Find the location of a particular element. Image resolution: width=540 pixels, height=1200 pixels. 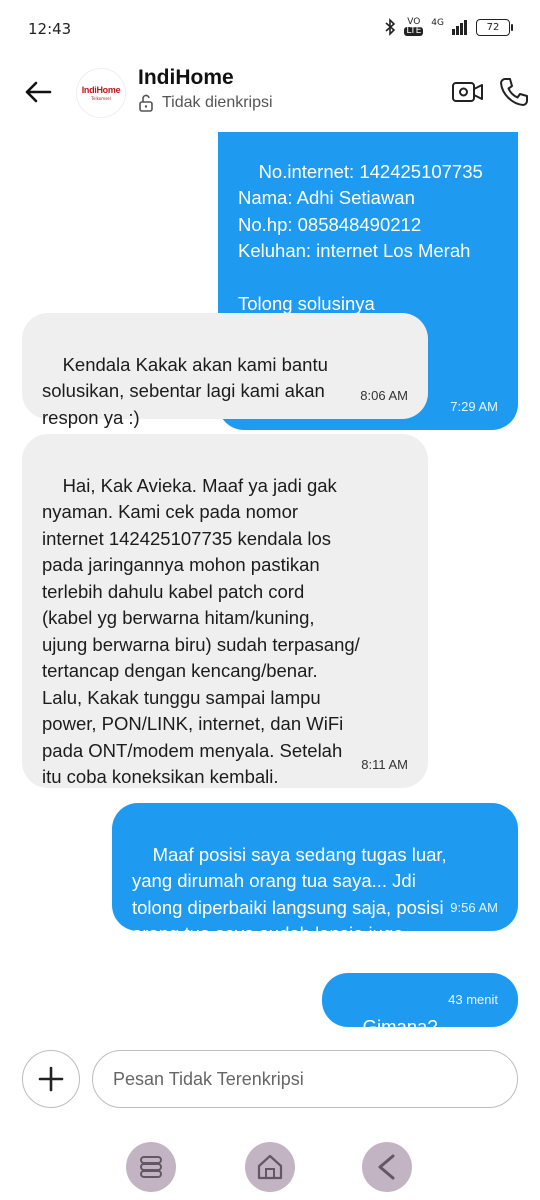

back-nav-button is located at coordinates (387, 1167).